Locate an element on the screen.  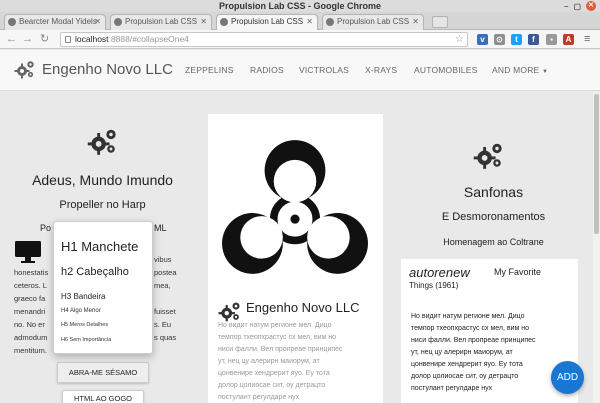
nav-link-zeppelins: ZEPPELINS is located at coordinates (209, 70).